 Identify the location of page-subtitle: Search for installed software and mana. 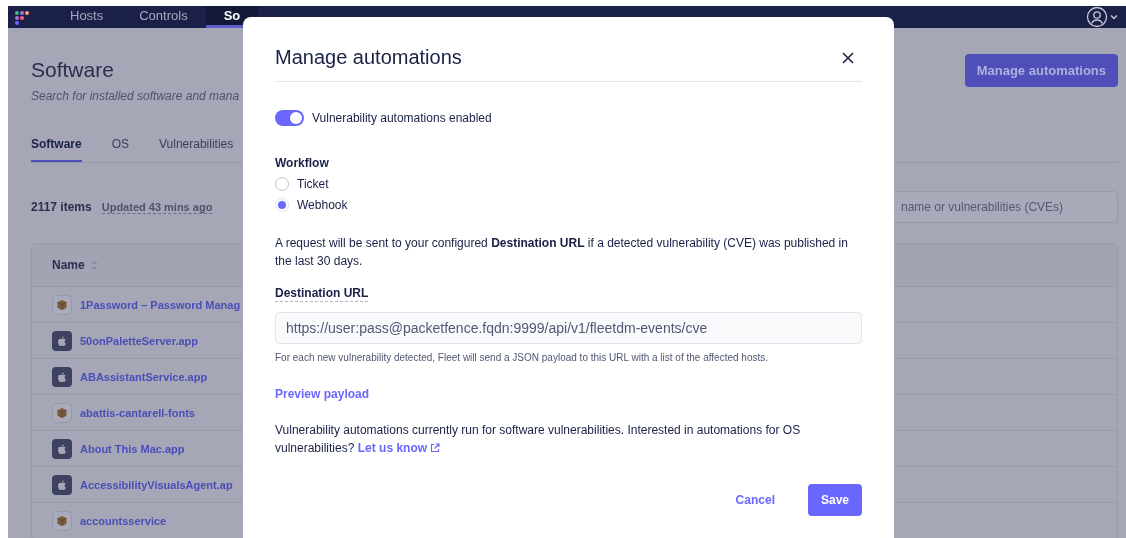
(135, 96).